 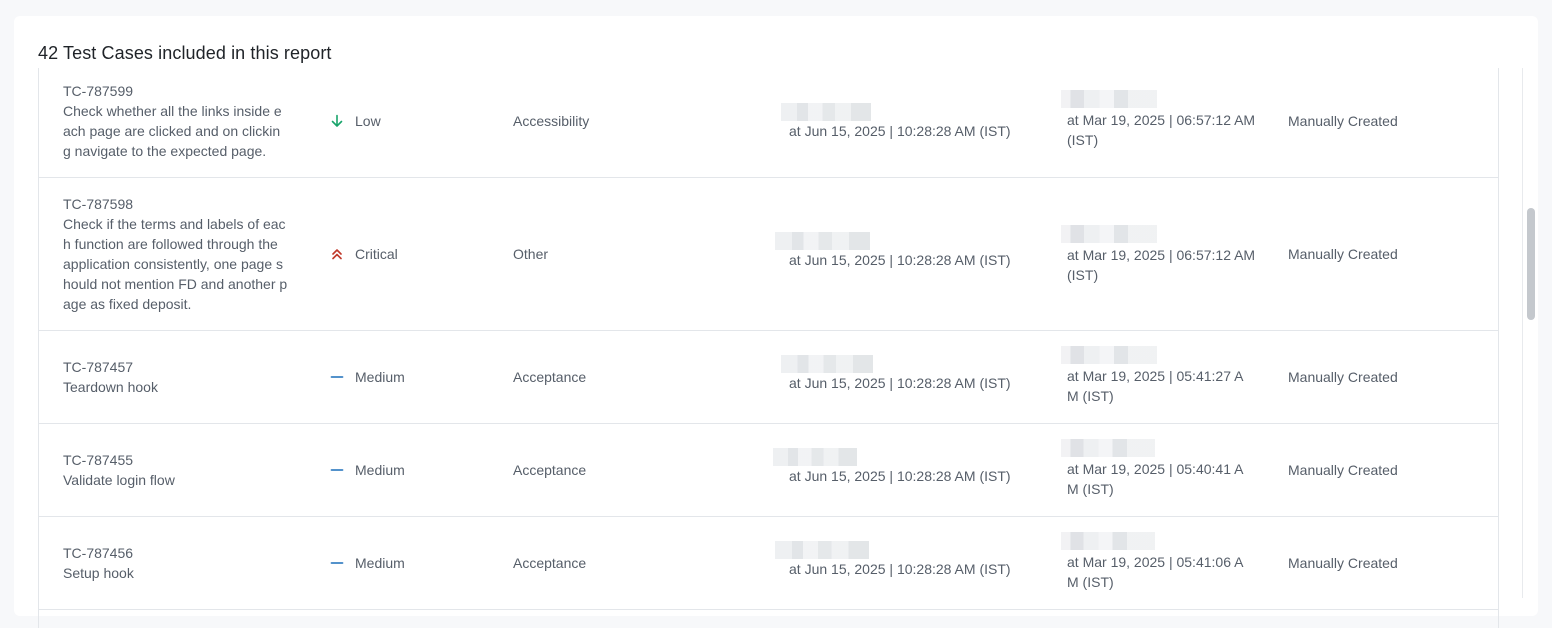 What do you see at coordinates (98, 573) in the screenshot?
I see `test-case-description: Setup hook` at bounding box center [98, 573].